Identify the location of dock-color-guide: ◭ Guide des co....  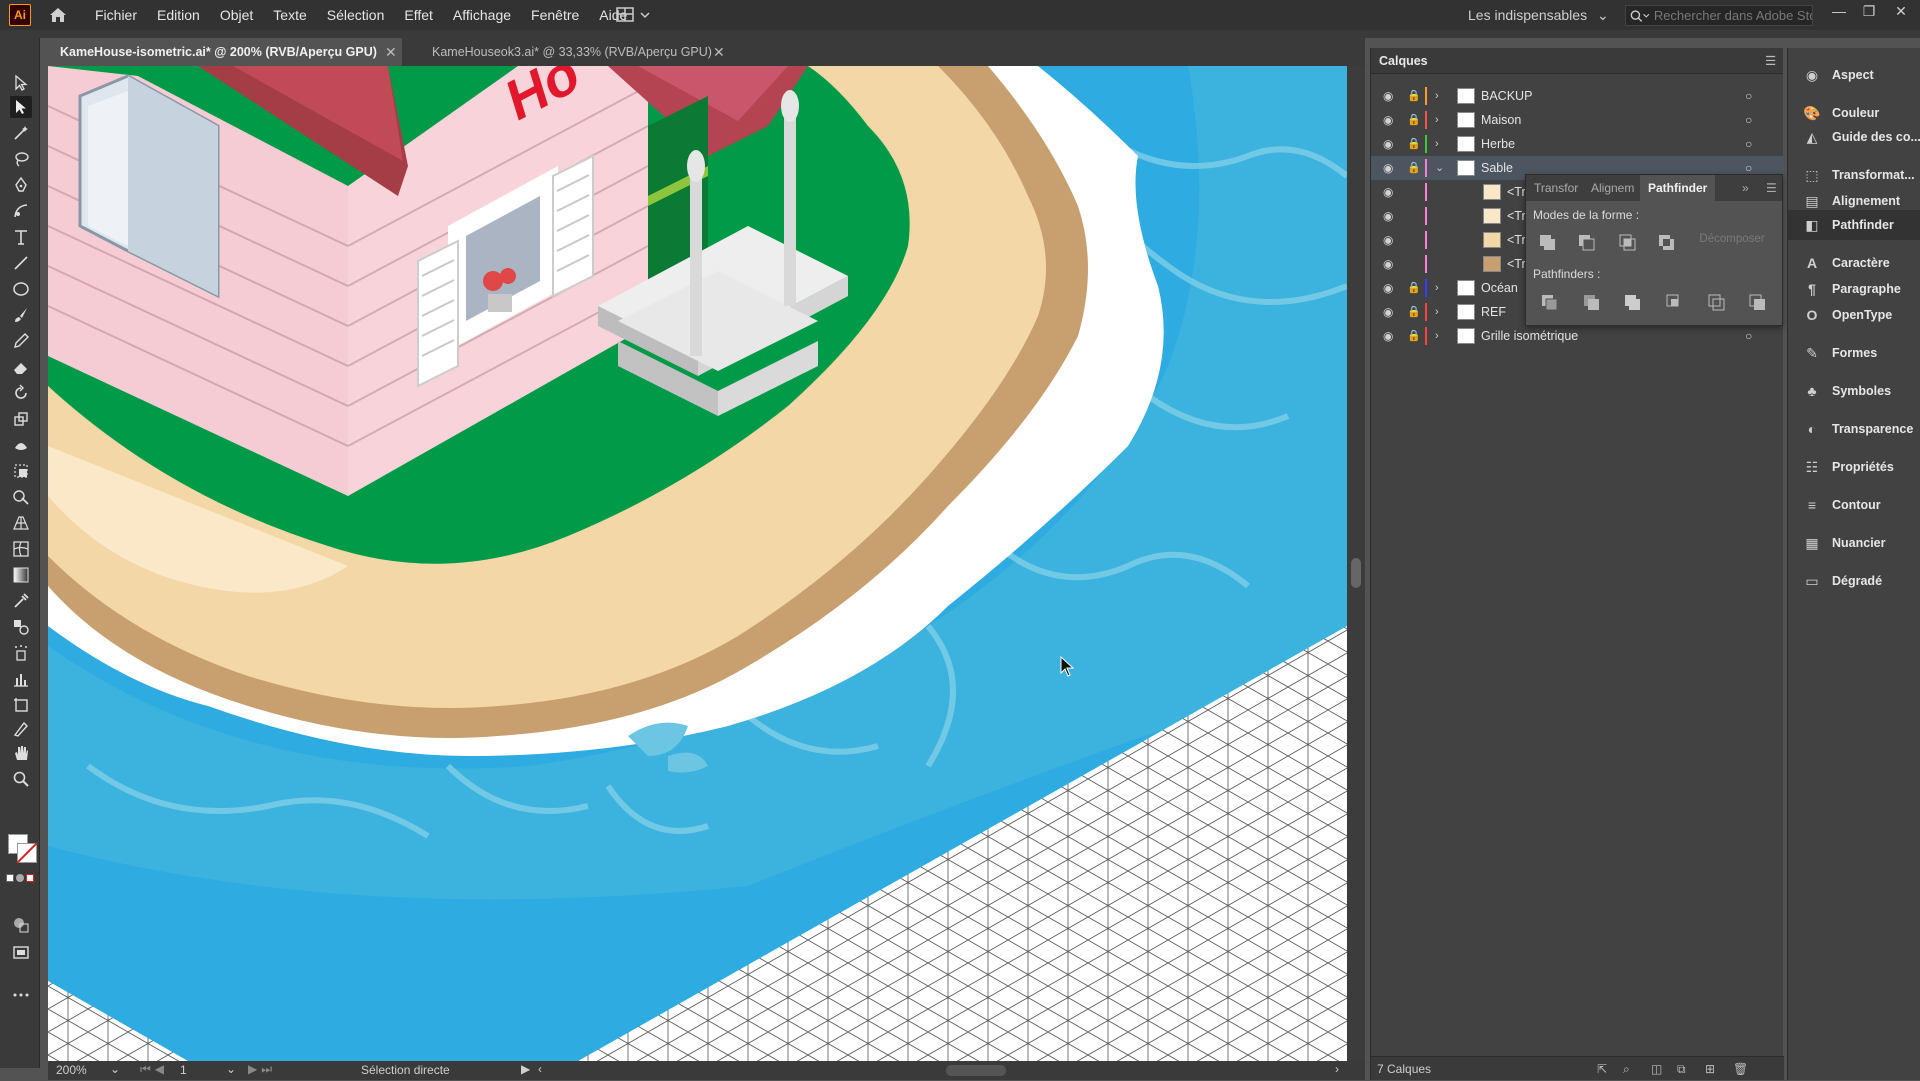
(1854, 137).